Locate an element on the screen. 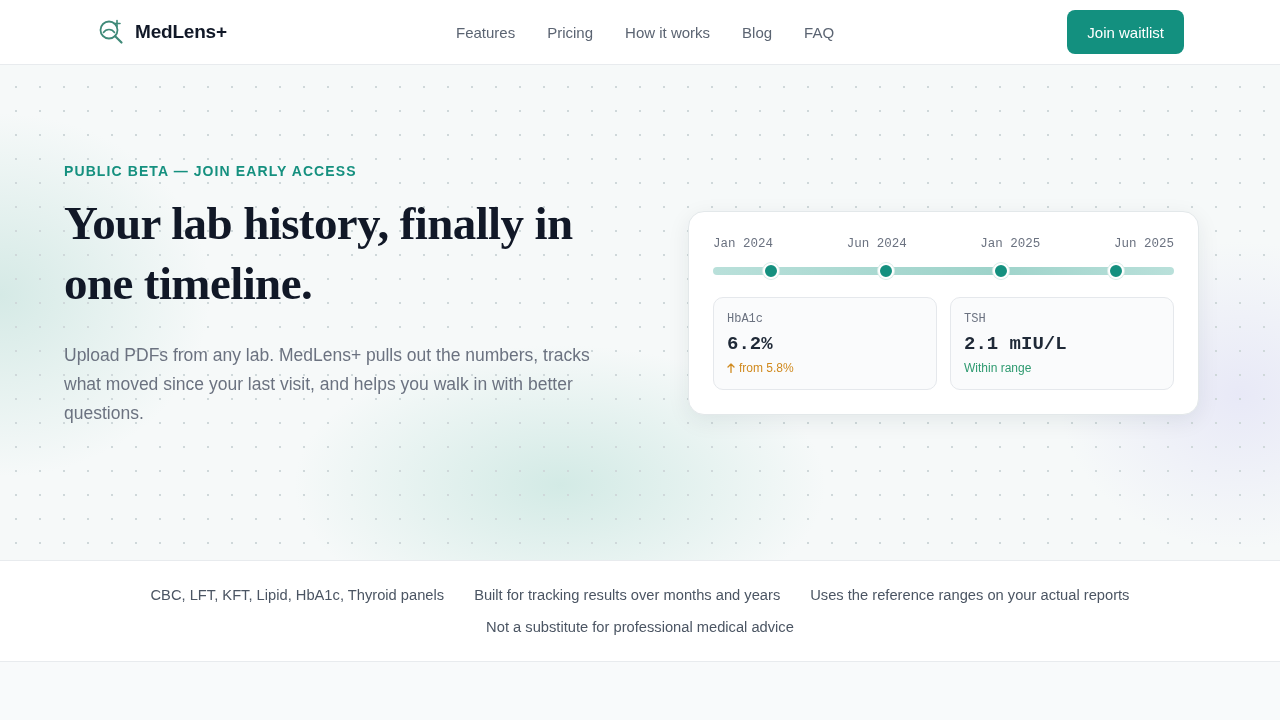 This screenshot has width=1280, height=720. join-waitlist-button: Join waitlist is located at coordinates (1125, 32).